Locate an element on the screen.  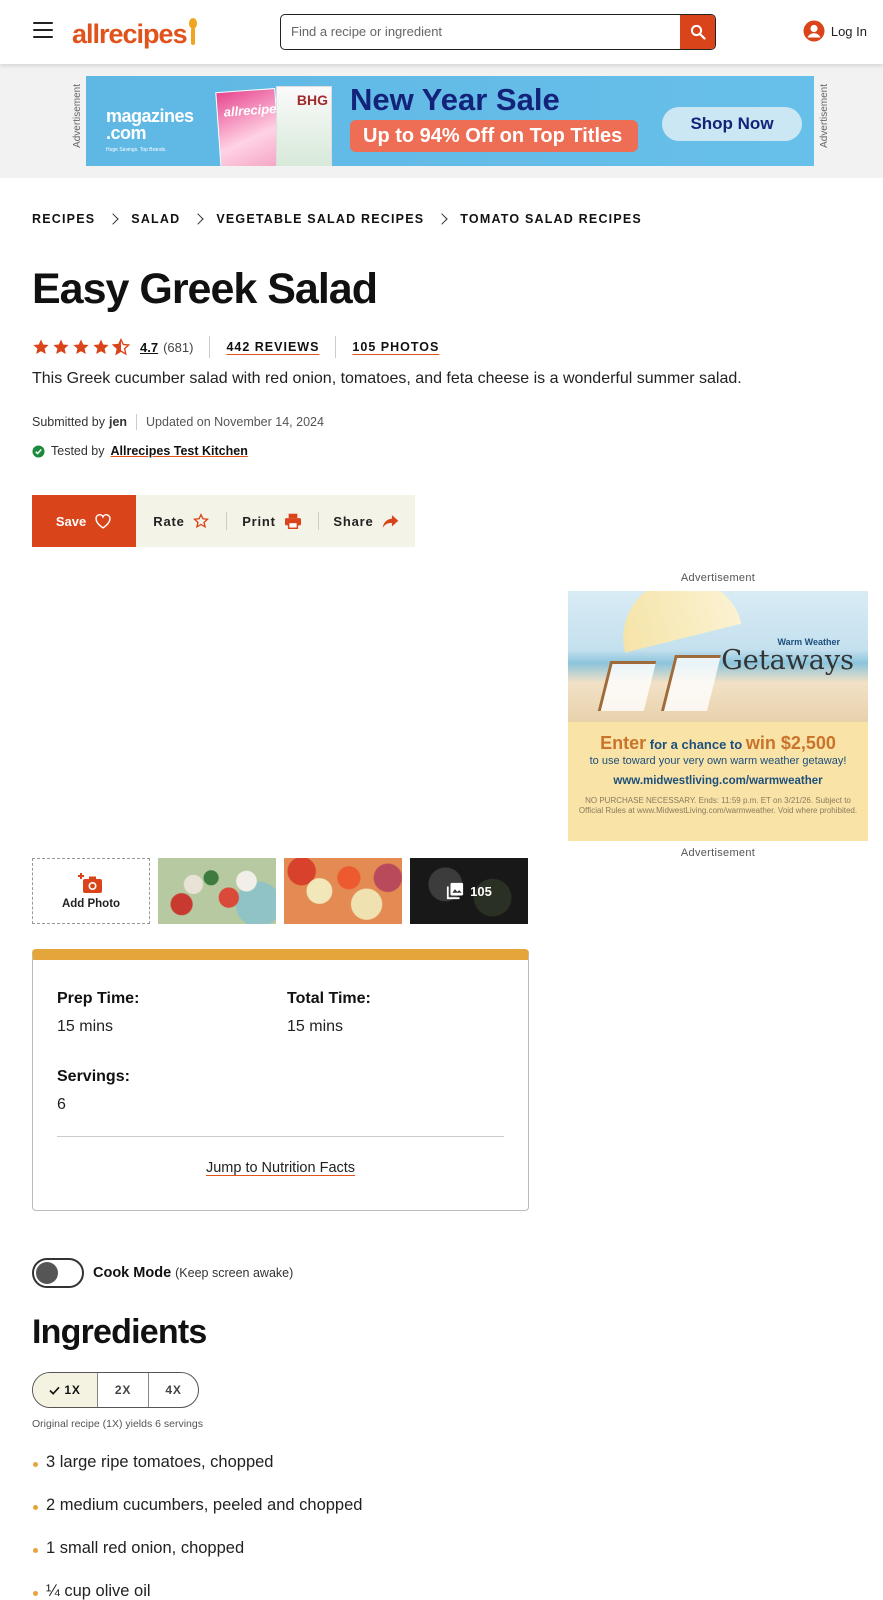
breadcrumb-tomato-salad: TOMATO SALAD RECIPES is located at coordinates (551, 219).